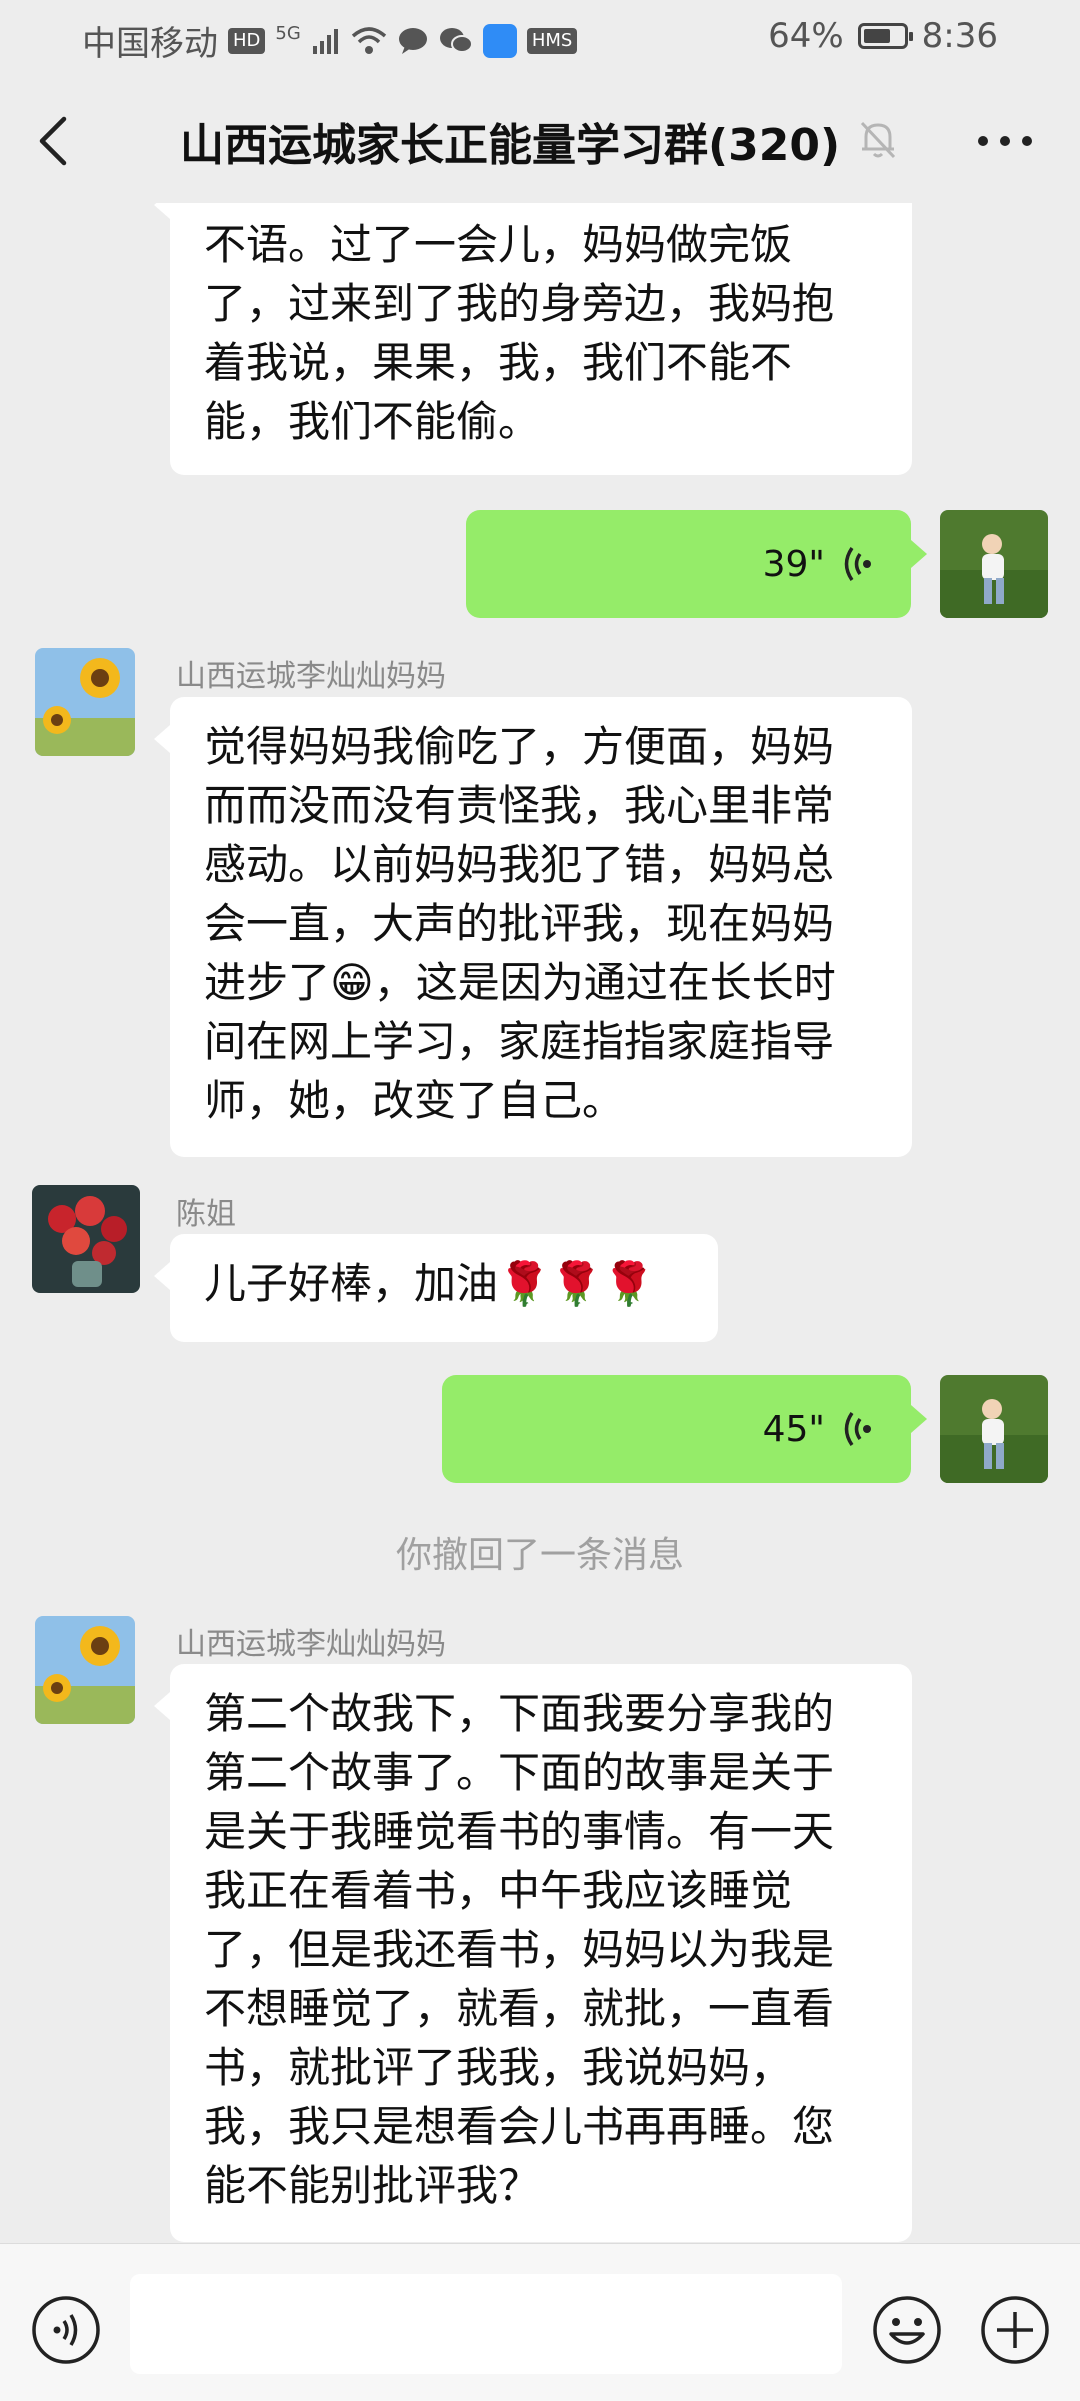 This screenshot has height=2401, width=1080. I want to click on weather-app-icon, so click(499, 40).